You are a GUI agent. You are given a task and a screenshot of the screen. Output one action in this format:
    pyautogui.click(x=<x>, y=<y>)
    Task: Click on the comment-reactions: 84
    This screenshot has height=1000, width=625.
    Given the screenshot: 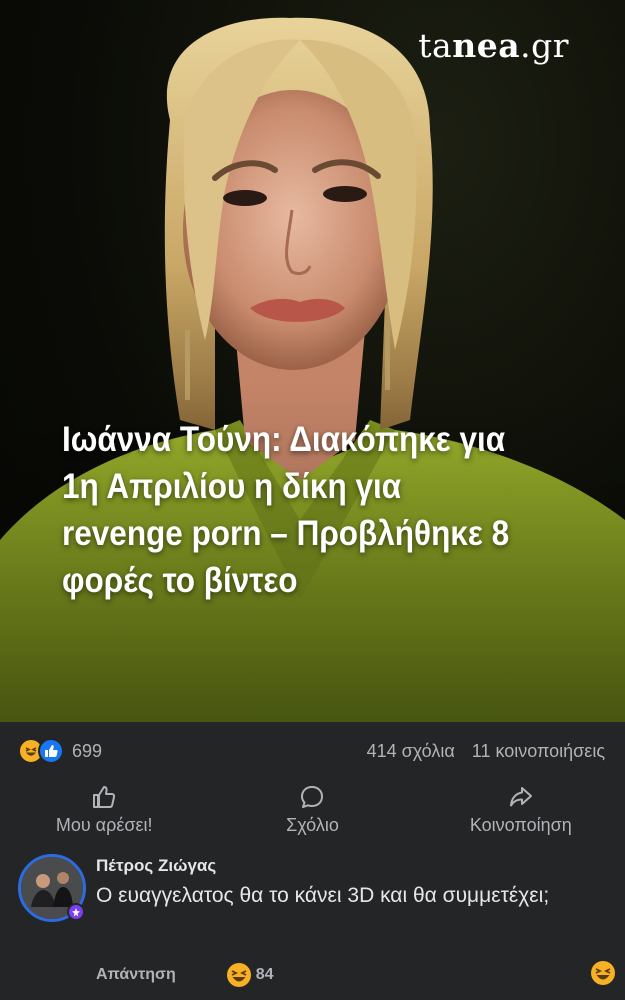 What is the action you would take?
    pyautogui.click(x=250, y=975)
    